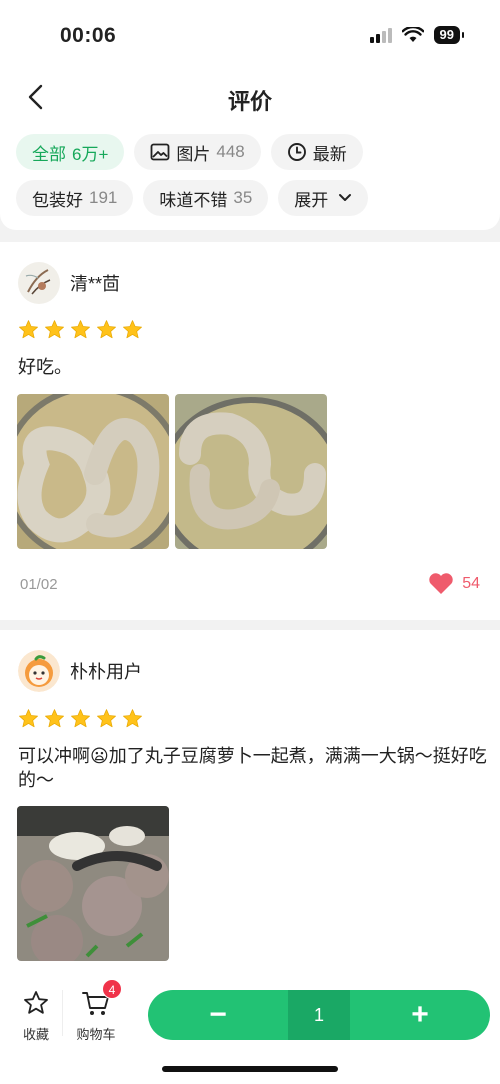  What do you see at coordinates (420, 1015) in the screenshot?
I see `increment-button: +` at bounding box center [420, 1015].